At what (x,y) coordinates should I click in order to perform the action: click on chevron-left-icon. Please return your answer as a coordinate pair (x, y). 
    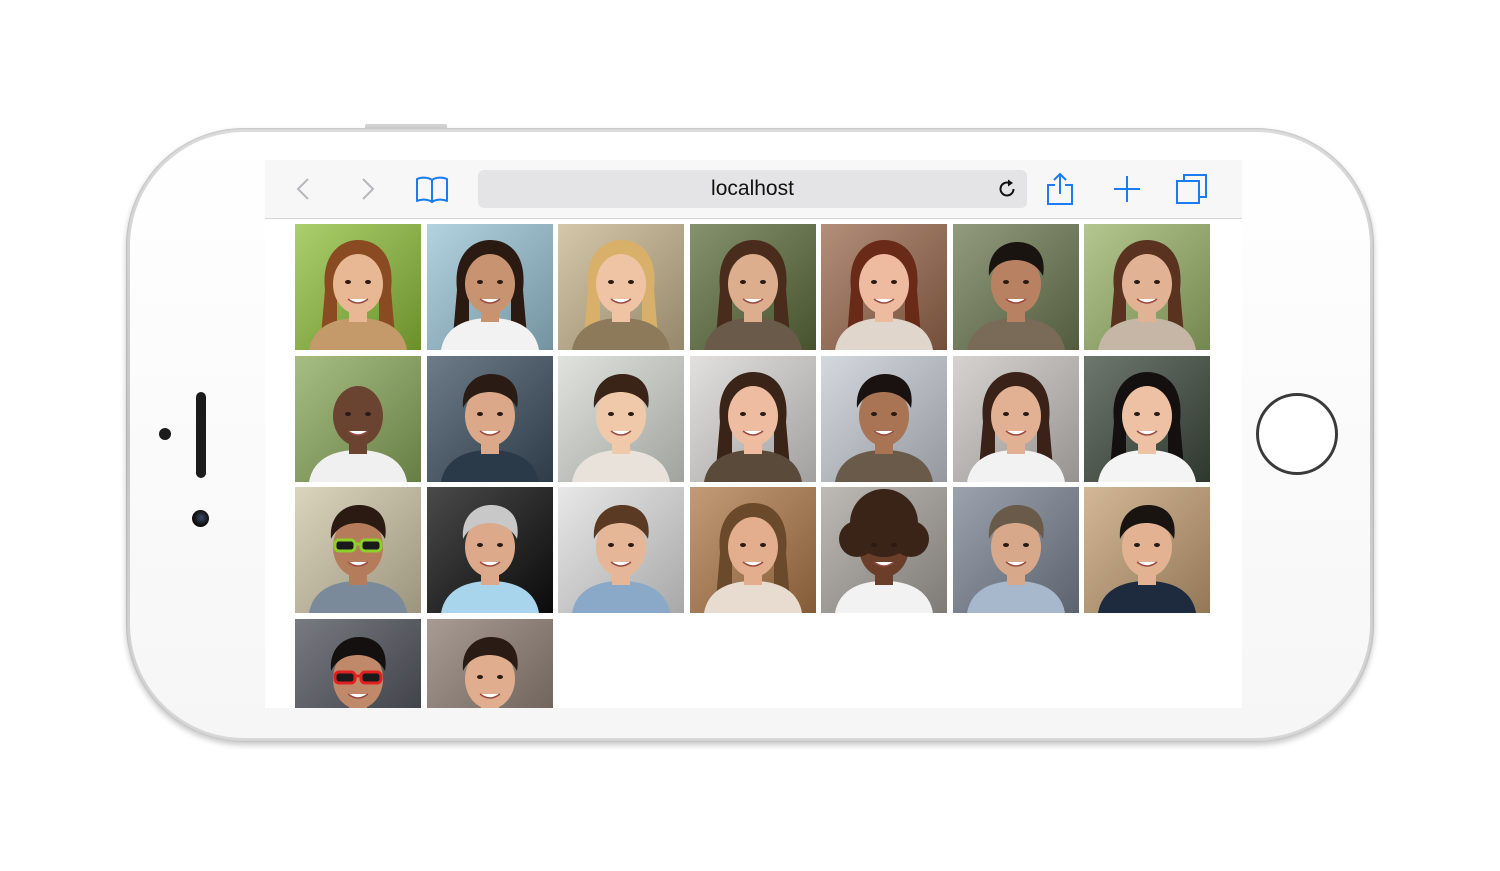
    Looking at the image, I should click on (302, 189).